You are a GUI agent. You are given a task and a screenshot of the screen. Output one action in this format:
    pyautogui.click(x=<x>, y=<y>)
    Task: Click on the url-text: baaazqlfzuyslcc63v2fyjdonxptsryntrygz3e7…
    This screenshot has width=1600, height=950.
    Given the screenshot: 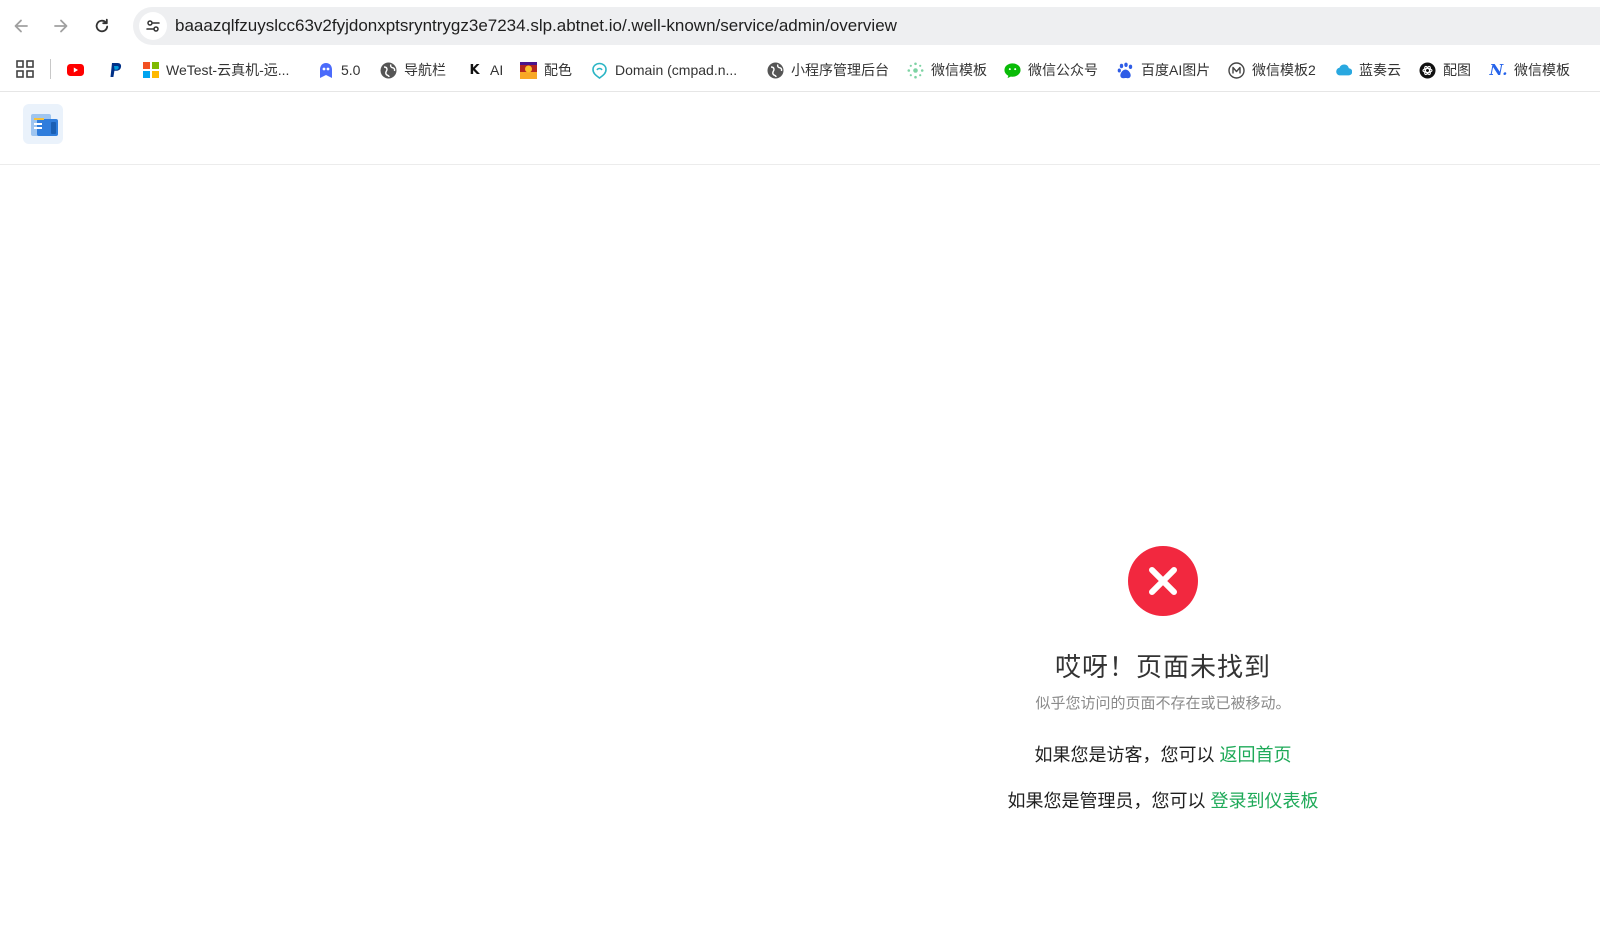 What is the action you would take?
    pyautogui.click(x=536, y=26)
    